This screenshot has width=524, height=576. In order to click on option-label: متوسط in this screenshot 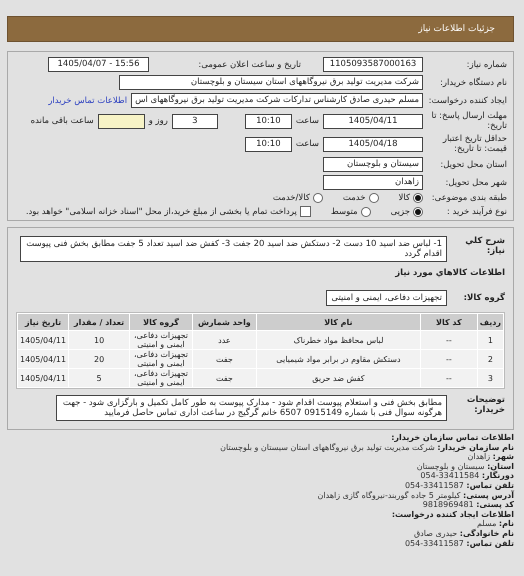, I will do `click(344, 211)`.